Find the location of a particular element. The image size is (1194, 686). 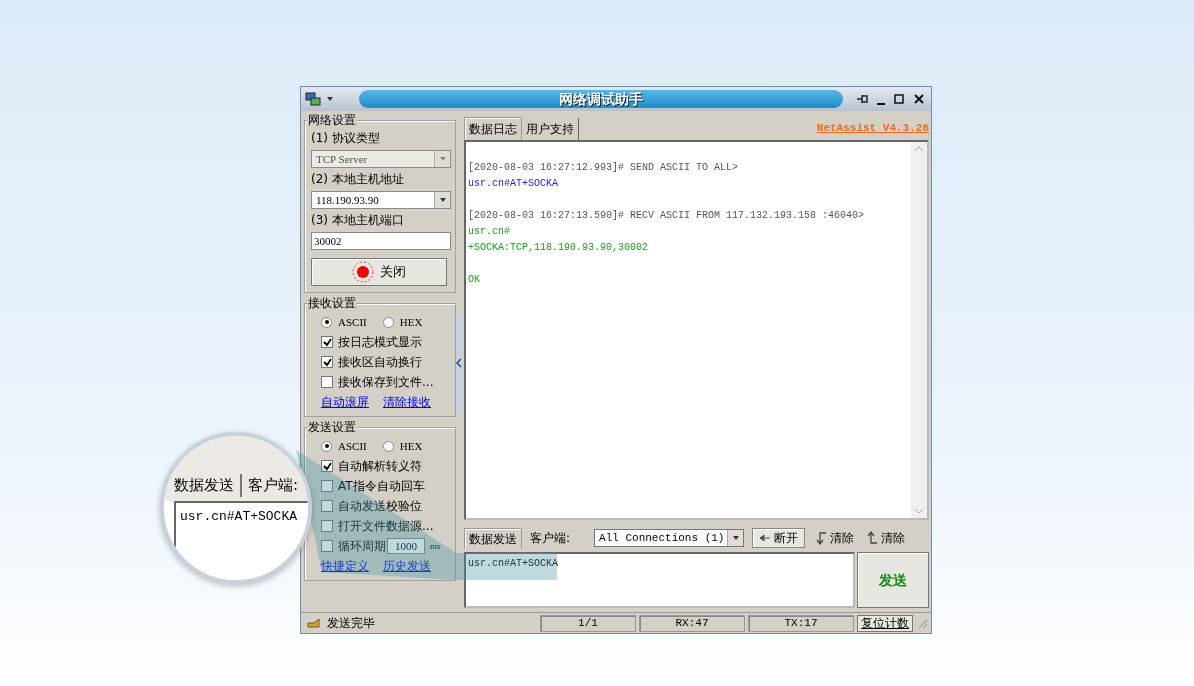

action-link: 自动滚屏 is located at coordinates (345, 402).